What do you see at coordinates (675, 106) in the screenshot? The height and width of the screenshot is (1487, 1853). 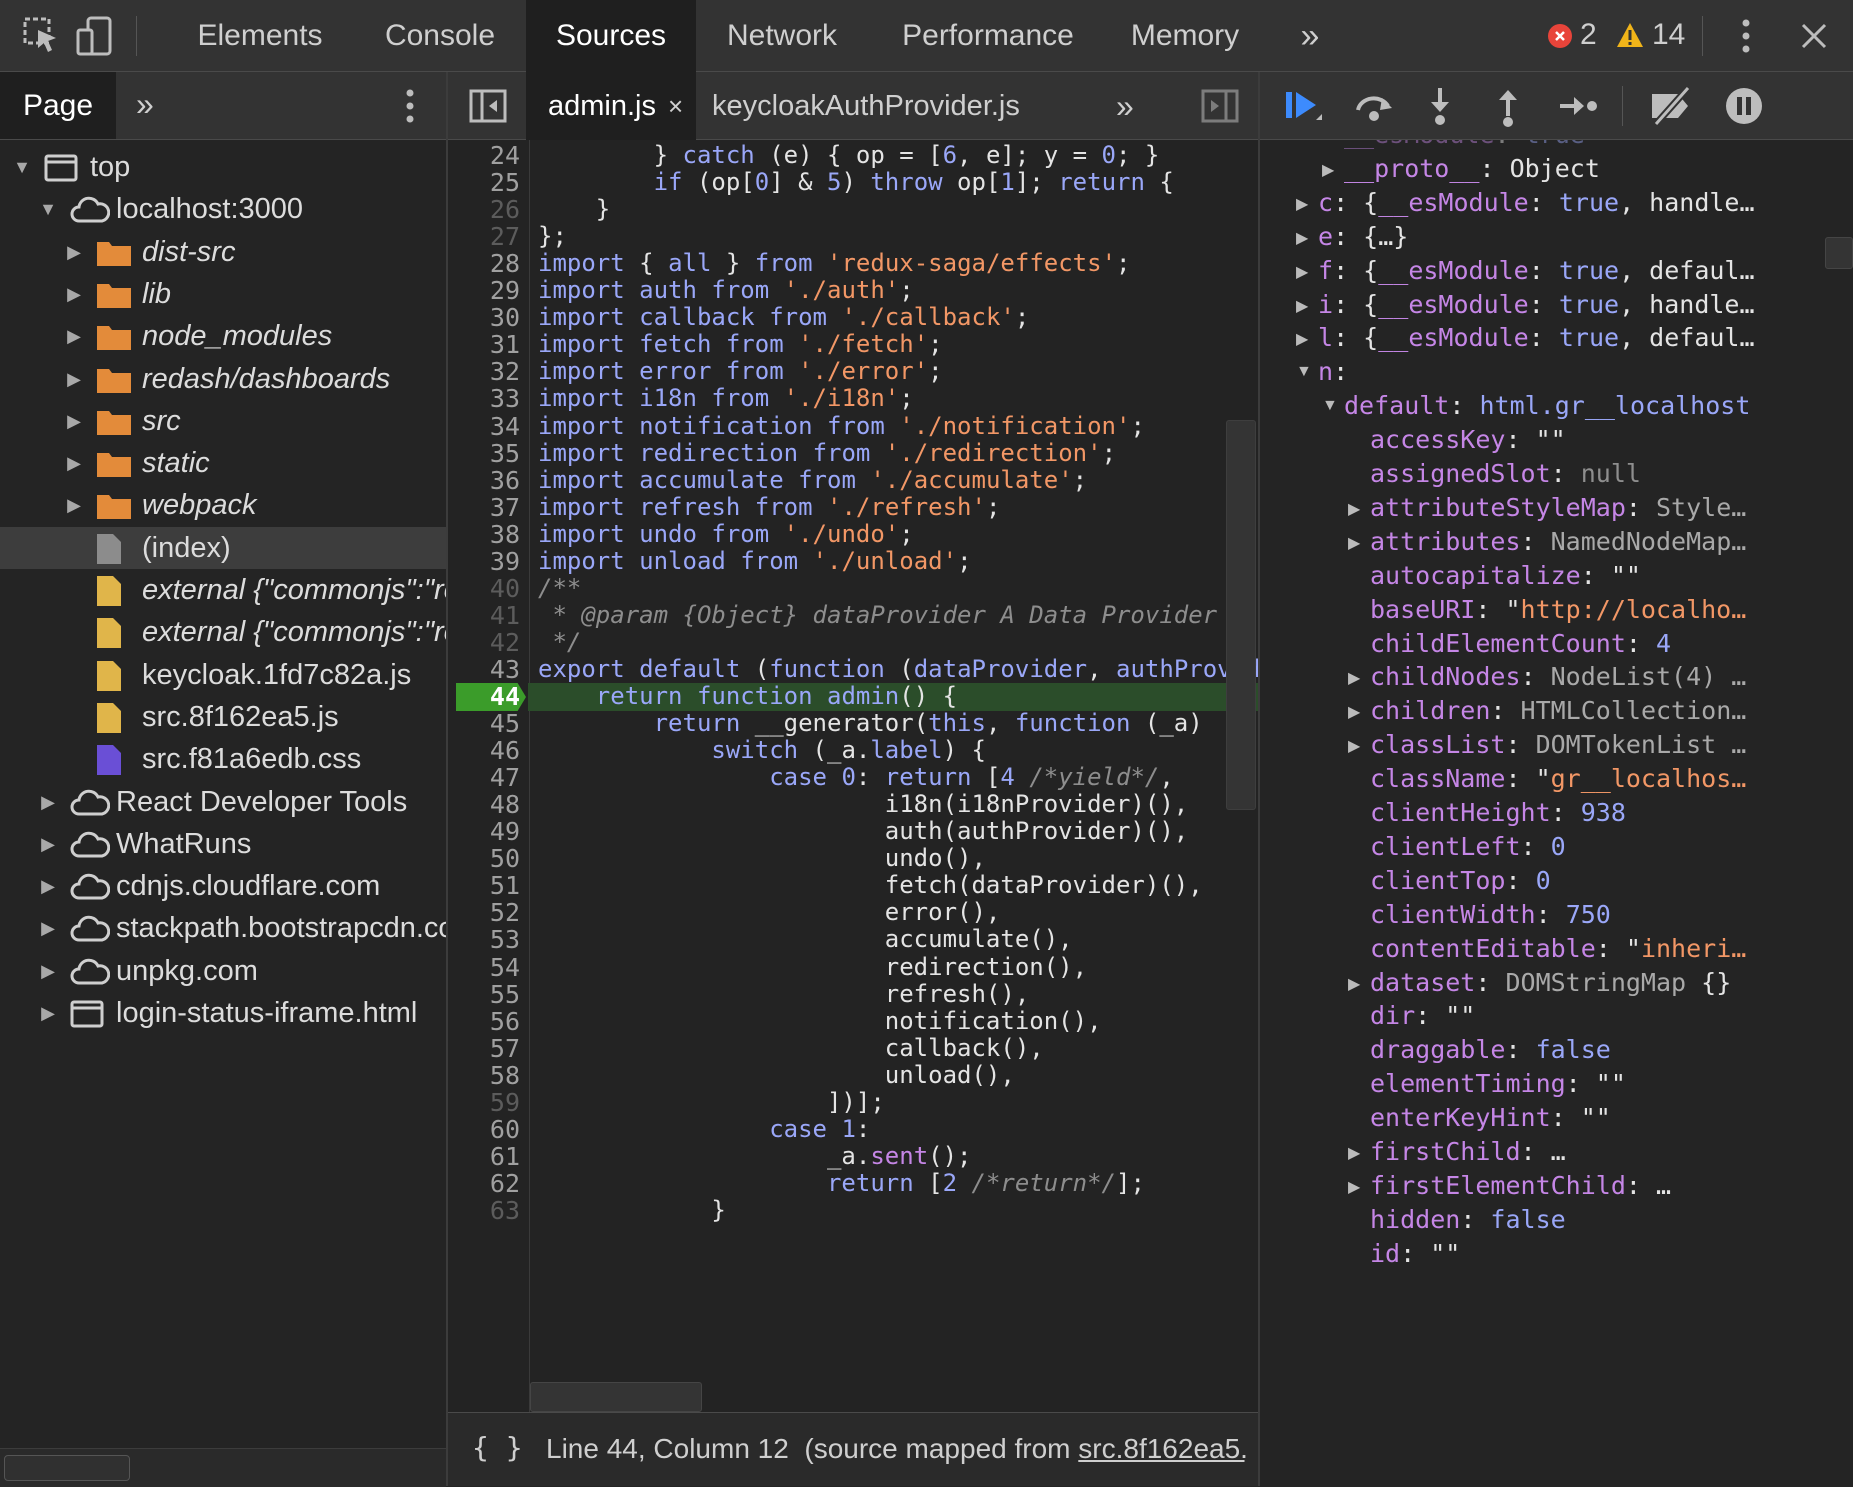 I see `tab-close-icon: ×` at bounding box center [675, 106].